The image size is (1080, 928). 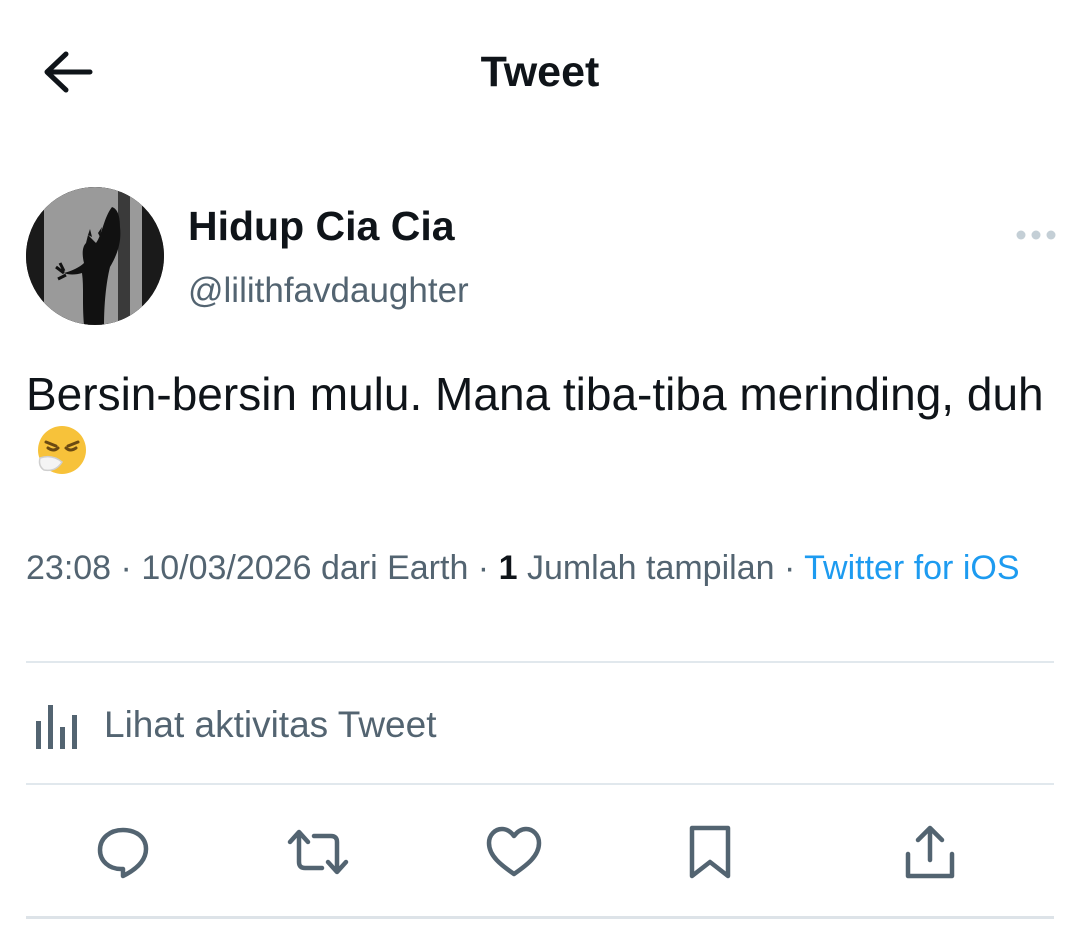 I want to click on author-handle: @lilithfavdaughter, so click(x=328, y=291).